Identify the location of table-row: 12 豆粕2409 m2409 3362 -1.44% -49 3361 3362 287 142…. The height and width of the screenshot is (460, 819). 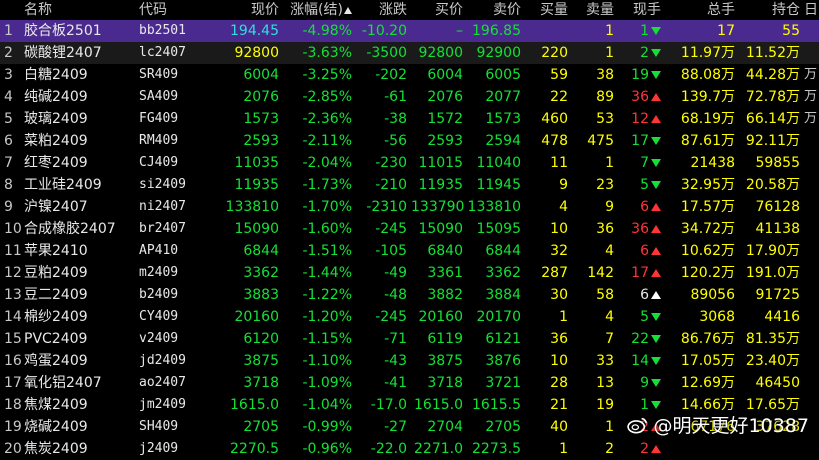
(409, 273).